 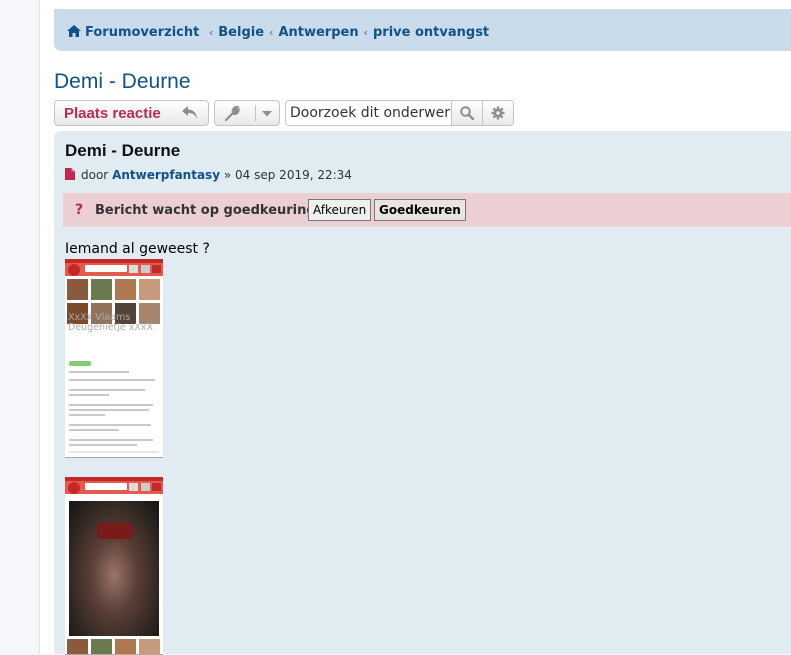 I want to click on thumbnail-nav-bar, so click(x=114, y=452).